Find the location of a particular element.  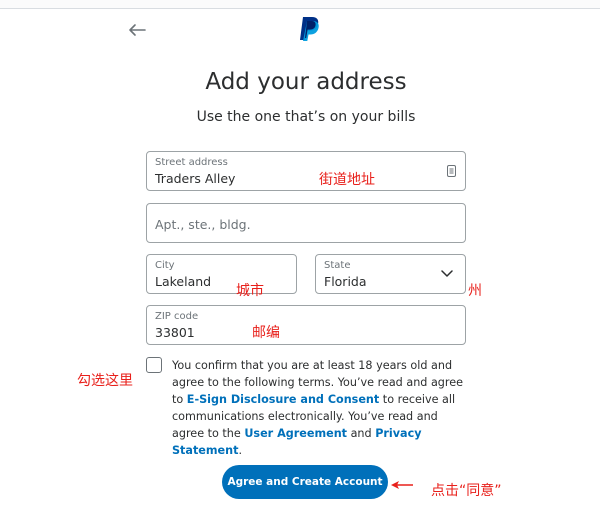

city-value: Lakeland is located at coordinates (183, 281).